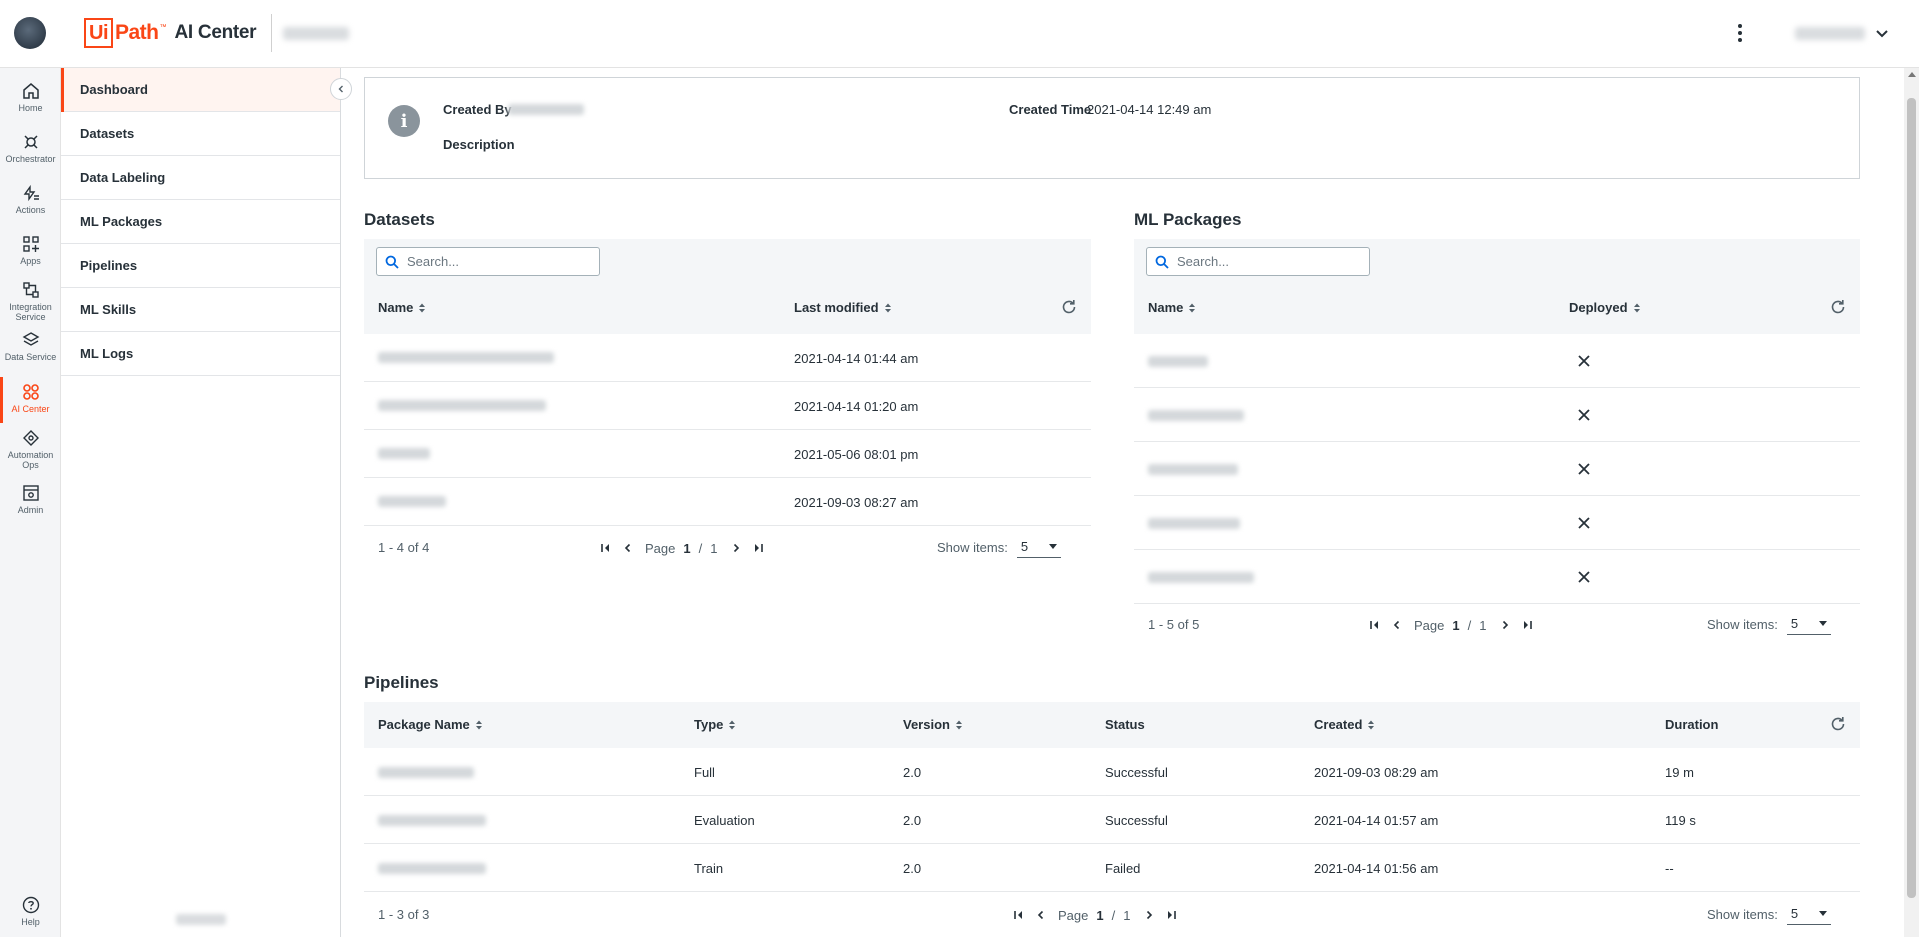 This screenshot has width=1919, height=937. Describe the element at coordinates (1344, 724) in the screenshot. I see `pipelines-col-created: Created` at that location.